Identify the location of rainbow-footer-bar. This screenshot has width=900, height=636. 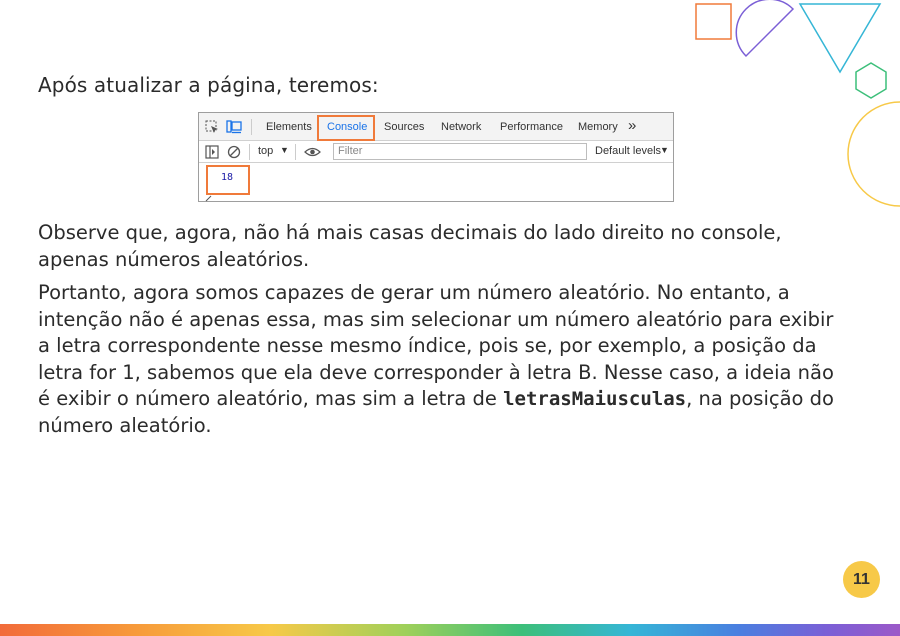
(450, 630).